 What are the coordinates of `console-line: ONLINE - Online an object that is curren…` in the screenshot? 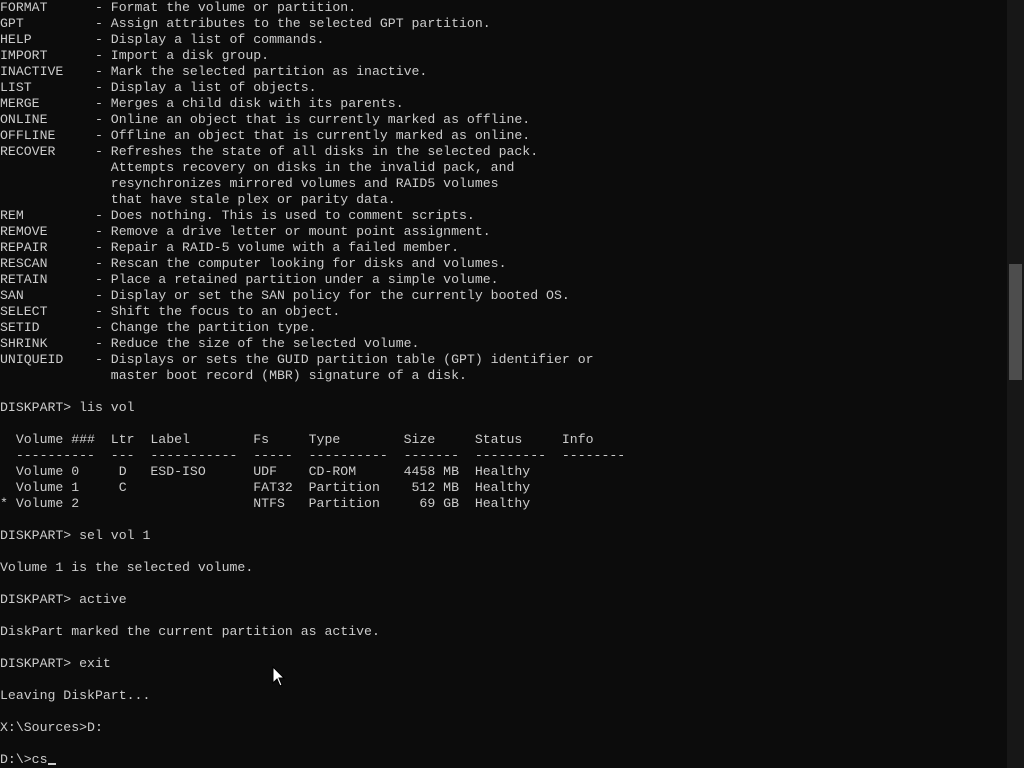 It's located at (265, 119).